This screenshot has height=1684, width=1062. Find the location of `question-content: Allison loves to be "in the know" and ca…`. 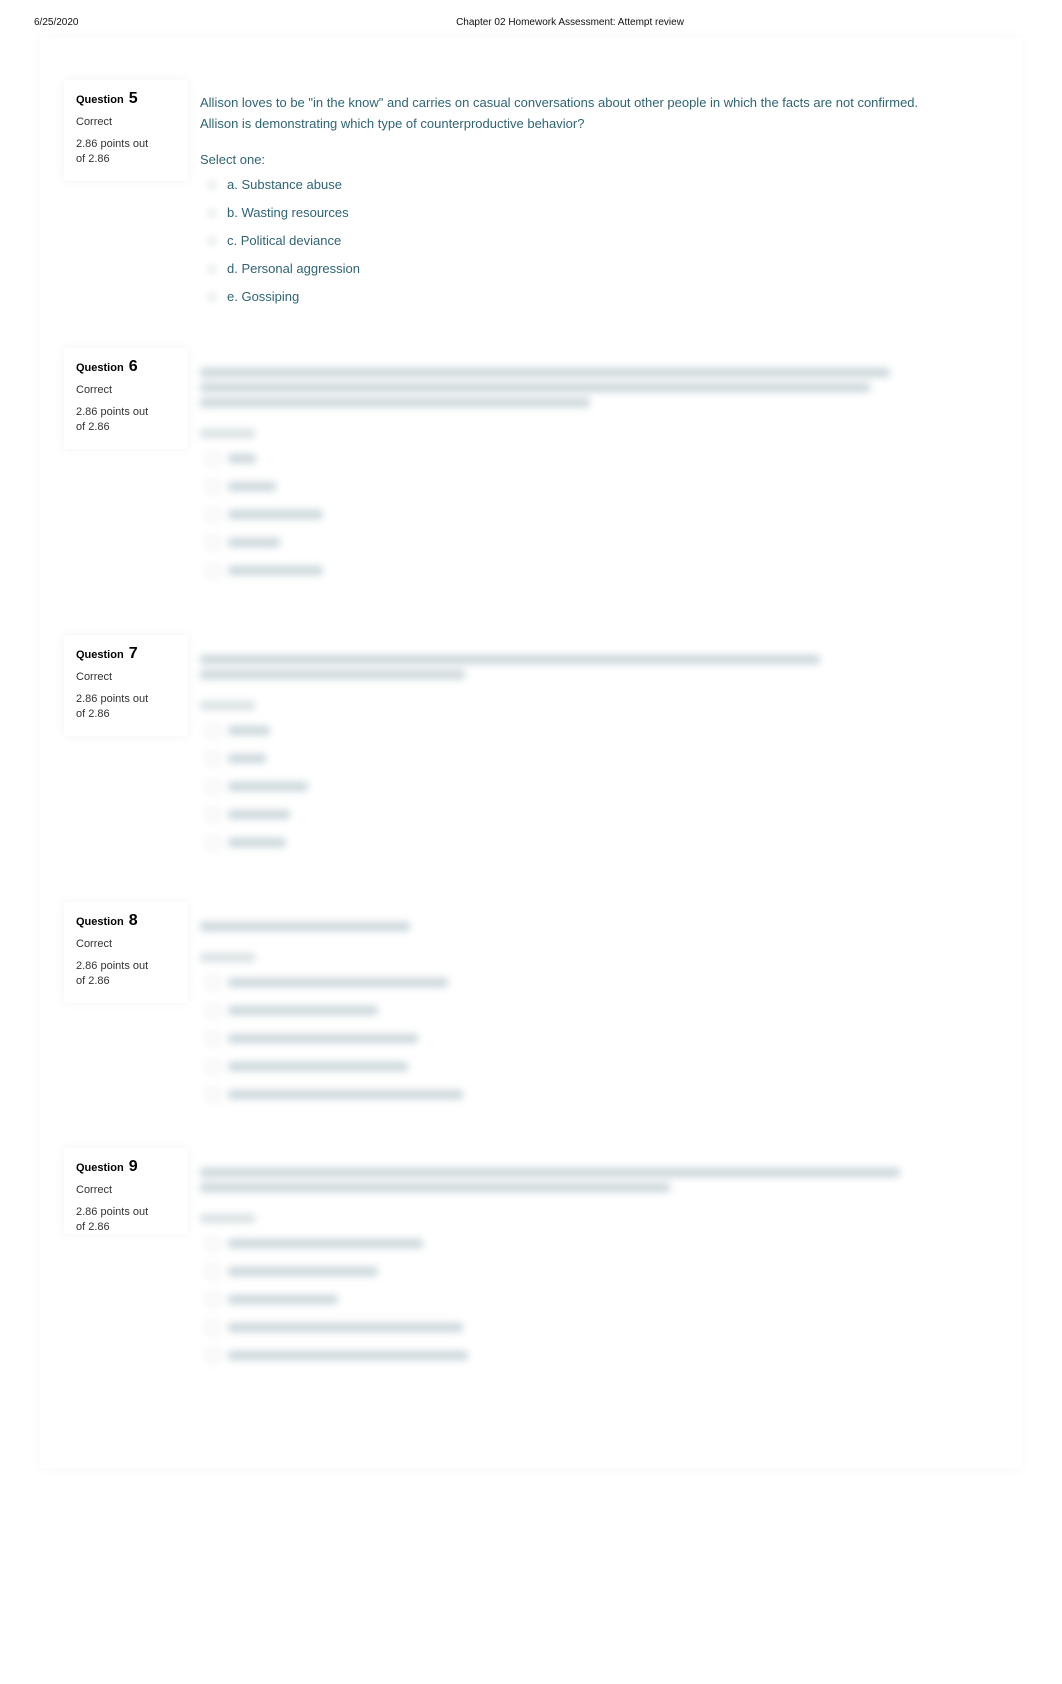

question-content: Allison loves to be "in the know" and ca… is located at coordinates (570, 201).